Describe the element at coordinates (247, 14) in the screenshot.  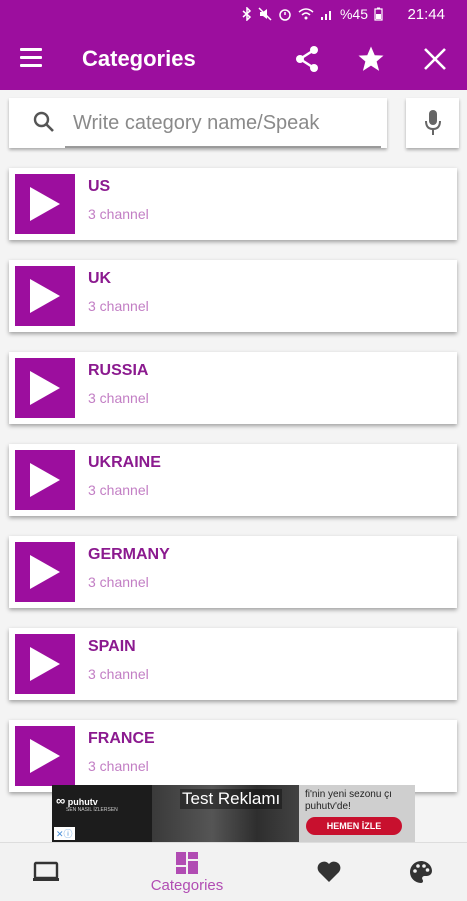
I see `bluetooth-icon` at that location.